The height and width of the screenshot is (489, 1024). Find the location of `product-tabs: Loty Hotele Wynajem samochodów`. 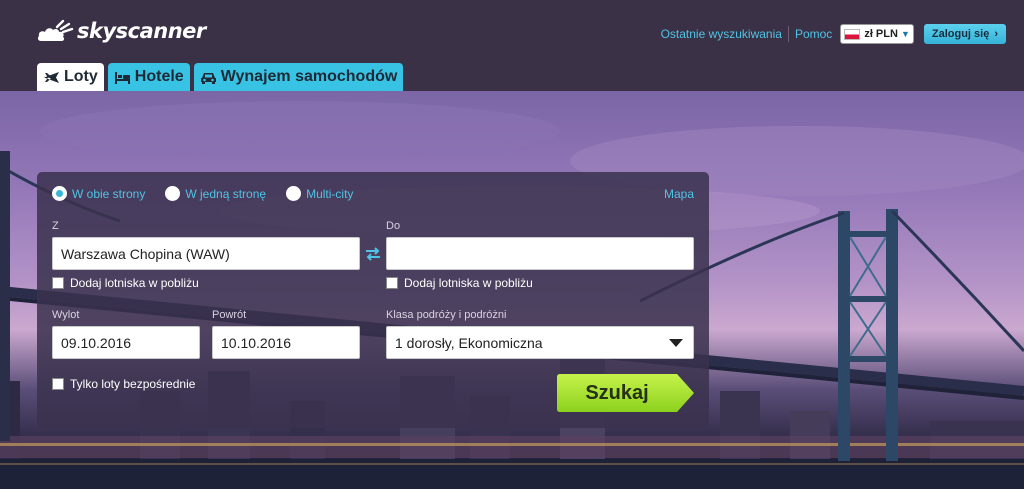

product-tabs: Loty Hotele Wynajem samochodów is located at coordinates (220, 77).